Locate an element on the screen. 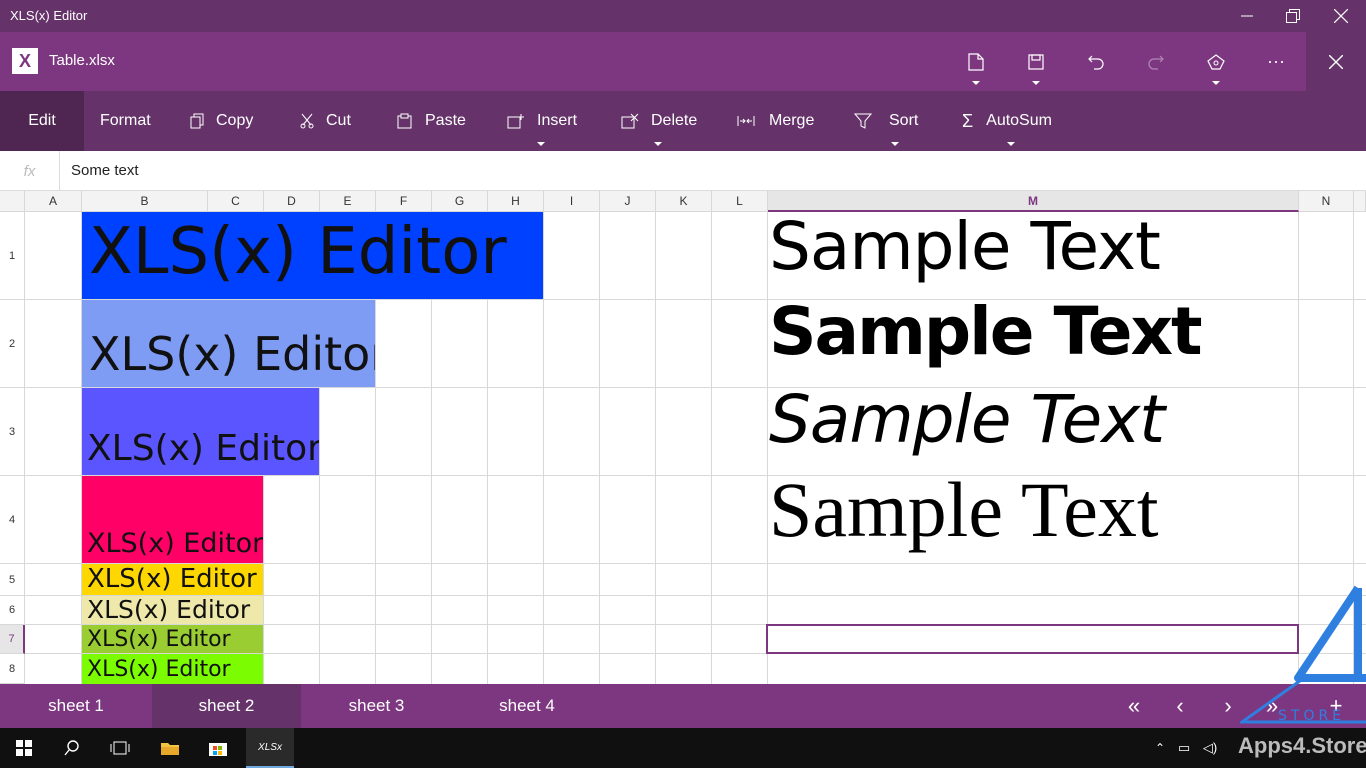  column-header-c: C is located at coordinates (236, 201).